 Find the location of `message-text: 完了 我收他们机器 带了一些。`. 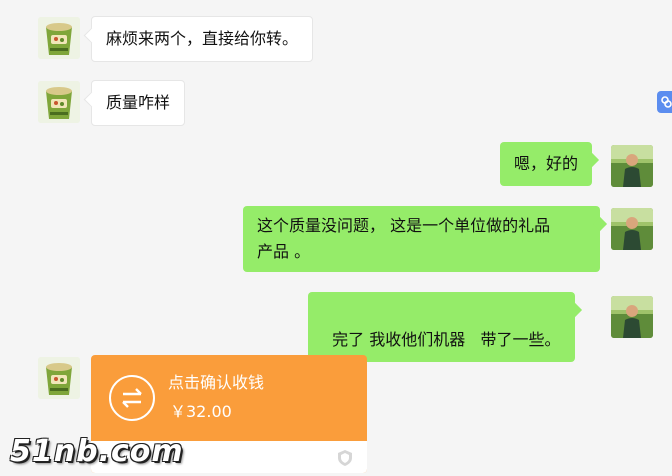

message-text: 完了 我收他们机器 带了一些。 is located at coordinates (446, 339).